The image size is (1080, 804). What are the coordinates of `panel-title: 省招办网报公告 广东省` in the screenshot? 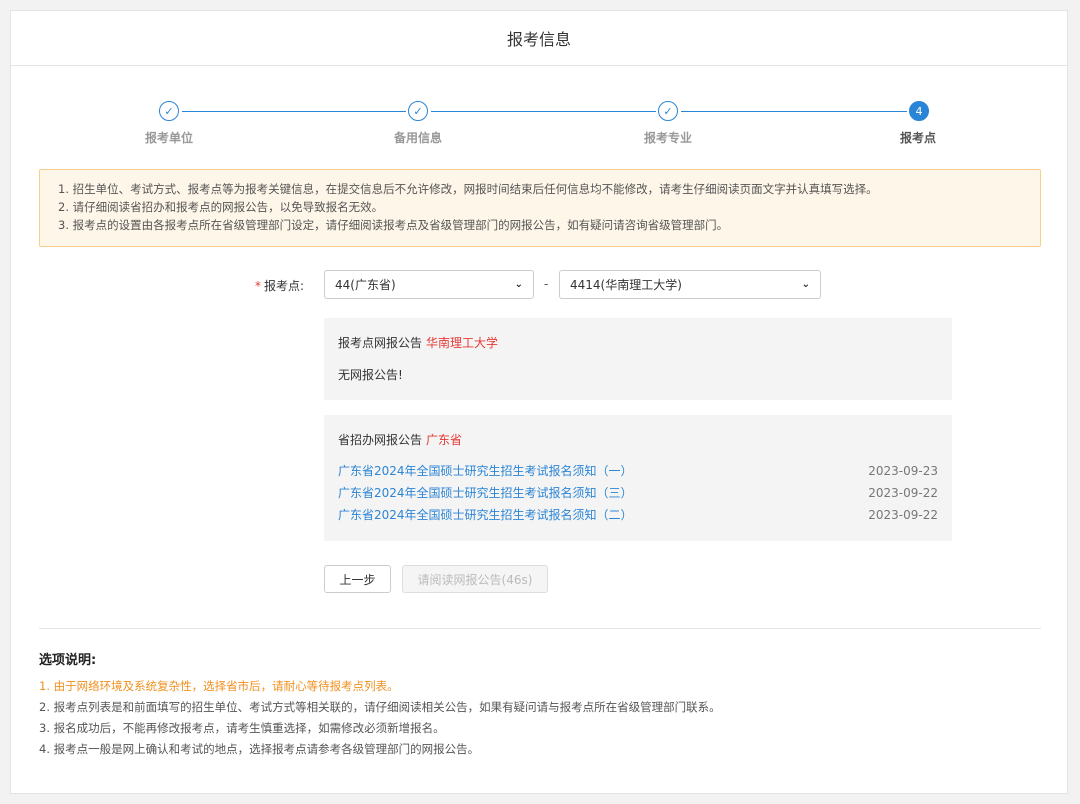 It's located at (400, 440).